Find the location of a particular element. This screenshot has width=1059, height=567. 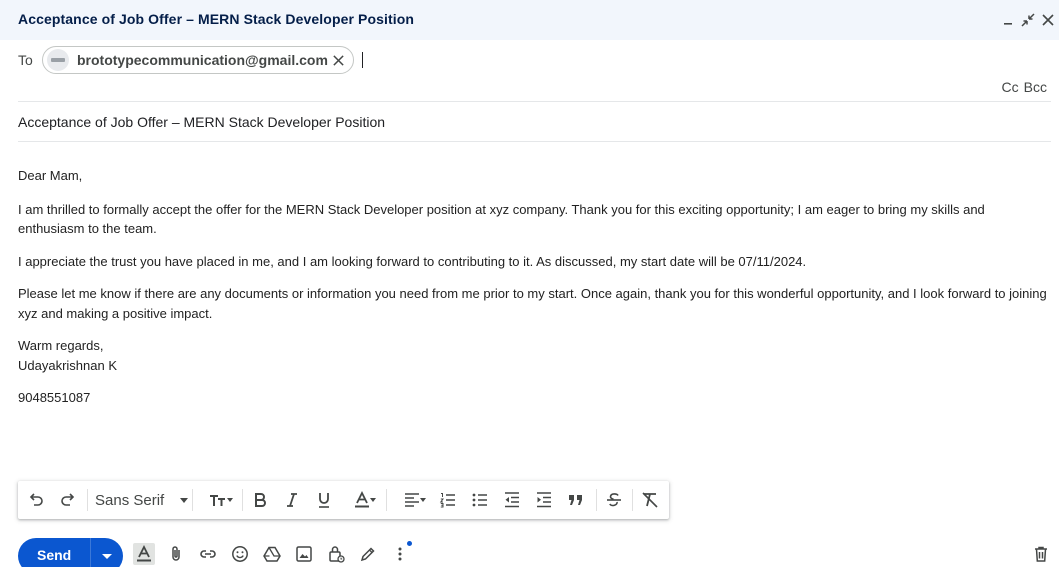

exit-fullscreen-icon is located at coordinates (1028, 20).